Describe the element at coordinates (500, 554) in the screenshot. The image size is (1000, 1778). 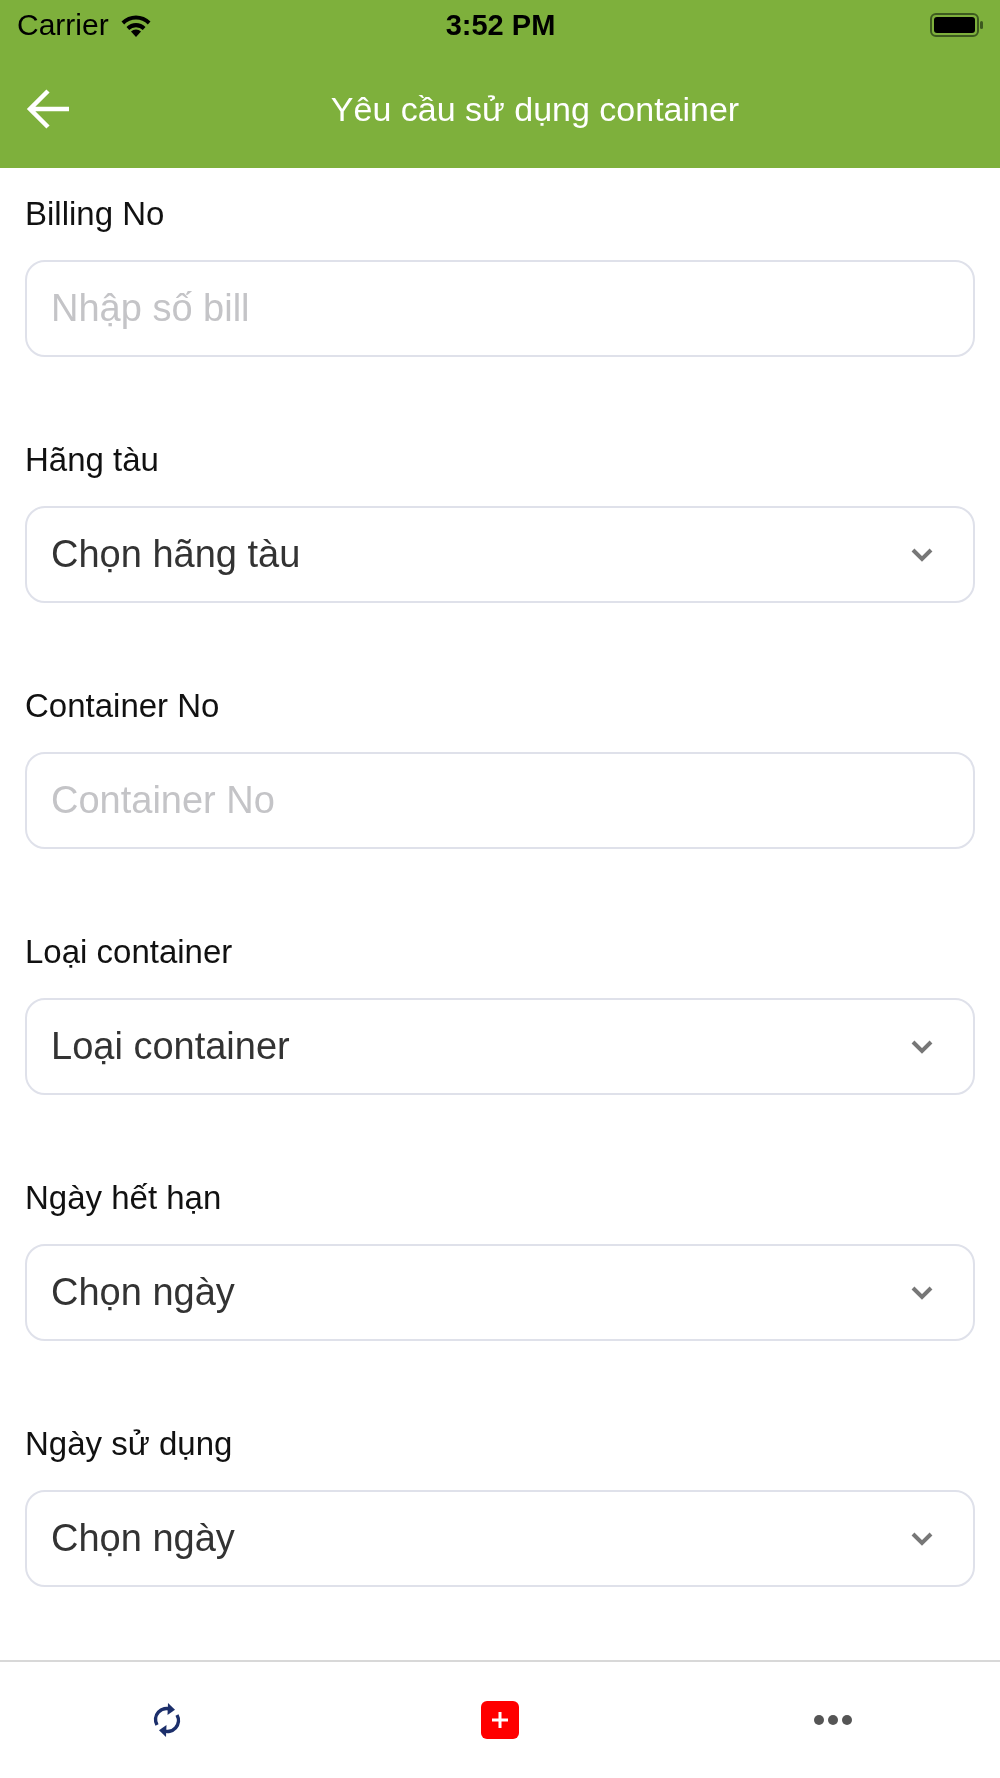
I see `dropdown-field: Chọn hãng tàu` at that location.